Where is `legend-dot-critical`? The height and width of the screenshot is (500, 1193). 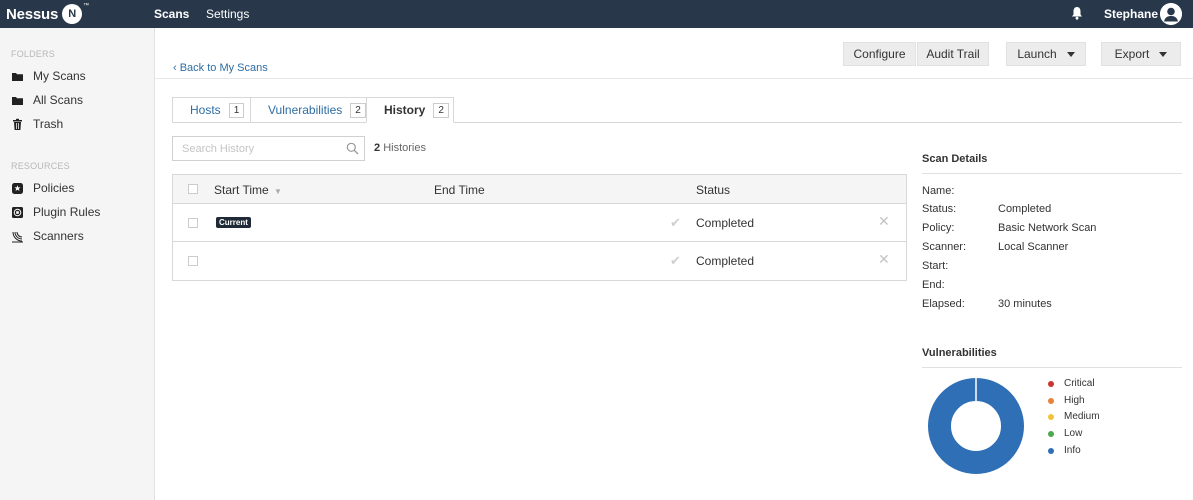 legend-dot-critical is located at coordinates (1051, 383).